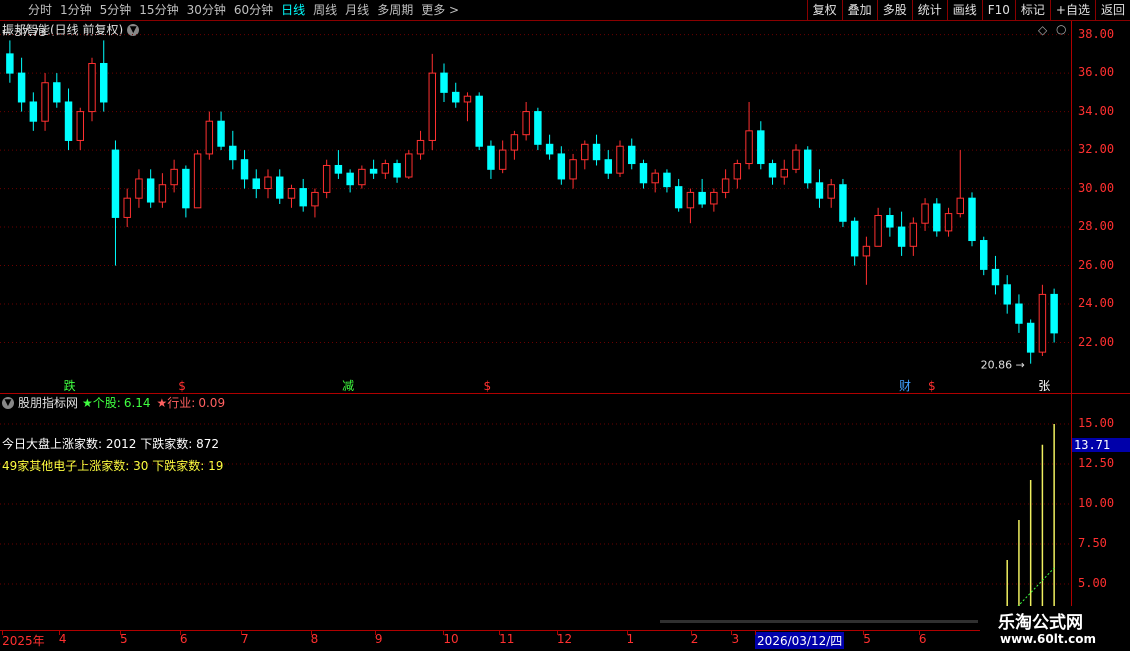 The image size is (1130, 651). Describe the element at coordinates (253, 10) in the screenshot. I see `tab-period-5: 60分钟` at that location.